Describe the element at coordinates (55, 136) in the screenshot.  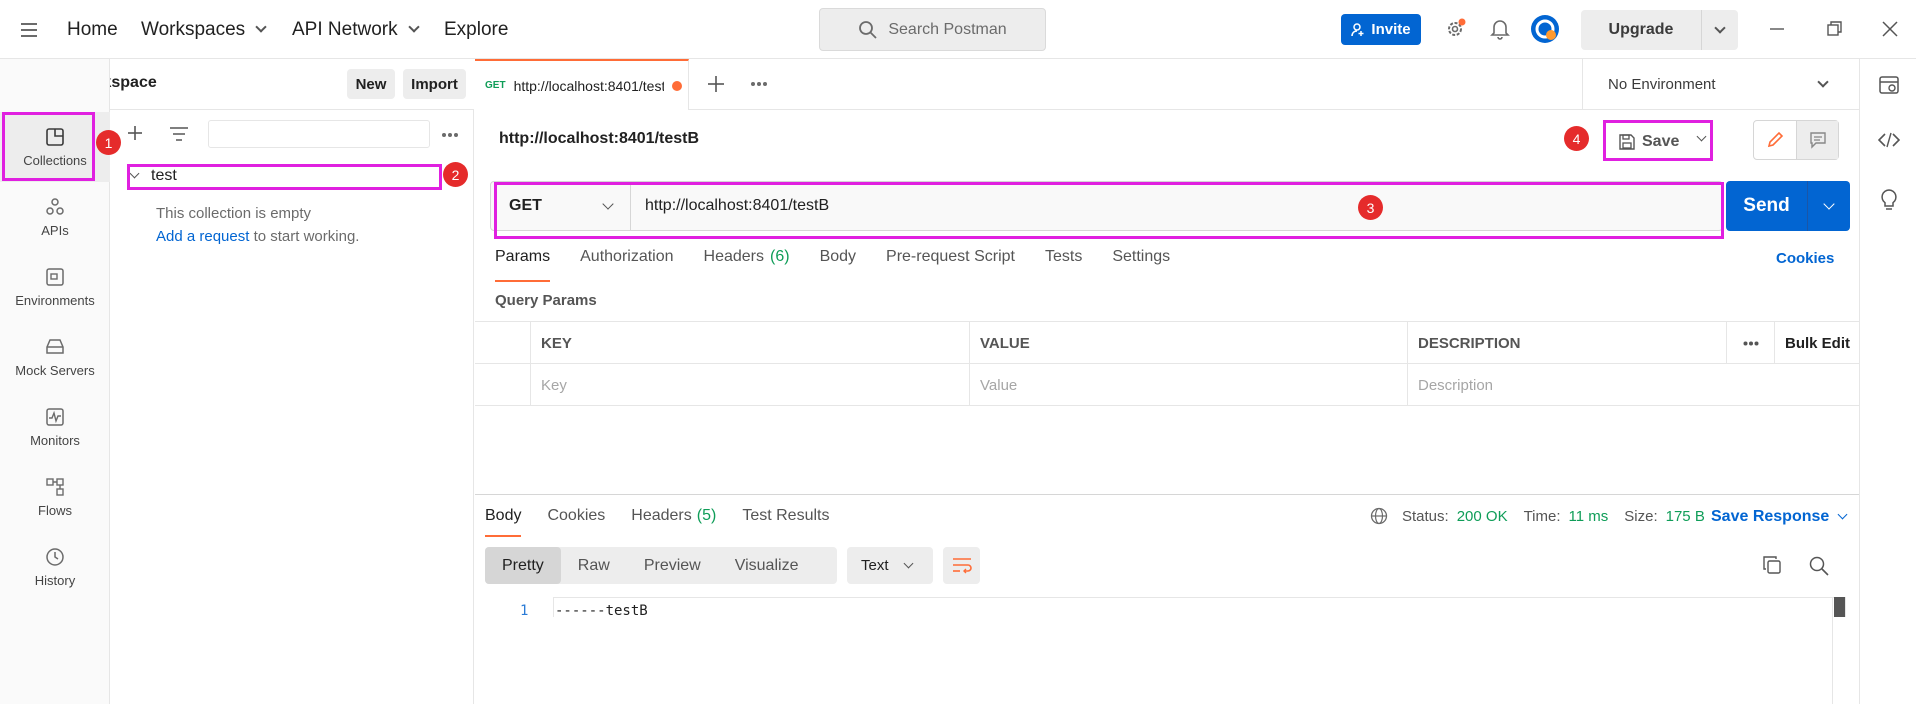
I see `collections-icon` at that location.